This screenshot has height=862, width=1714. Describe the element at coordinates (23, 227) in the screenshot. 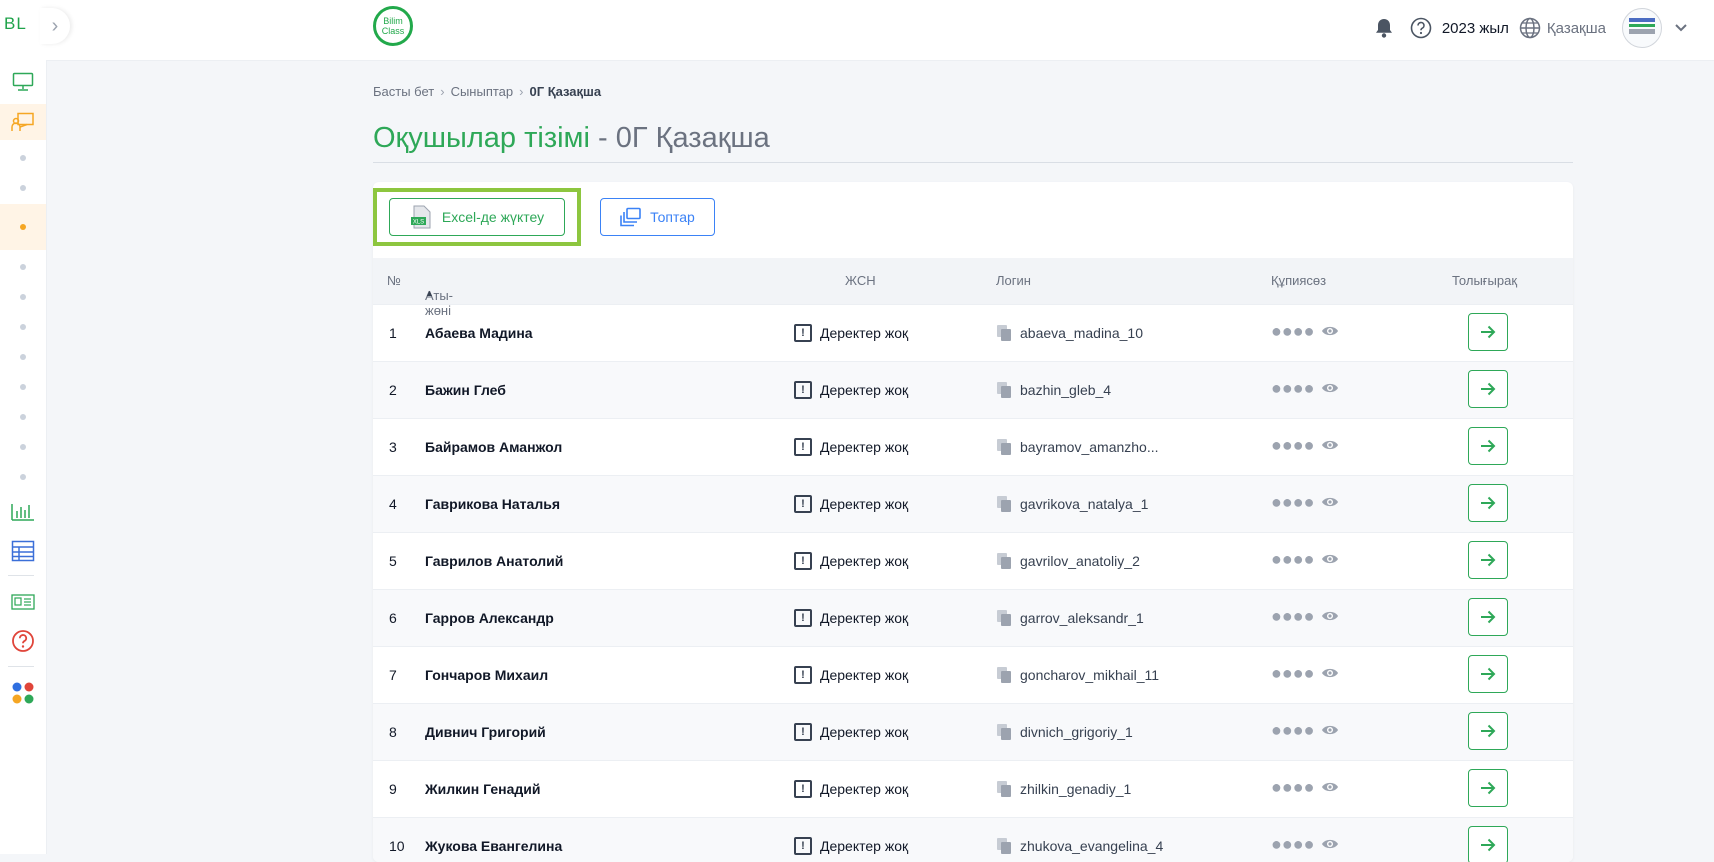

I see `sidebar-subitem-active` at that location.